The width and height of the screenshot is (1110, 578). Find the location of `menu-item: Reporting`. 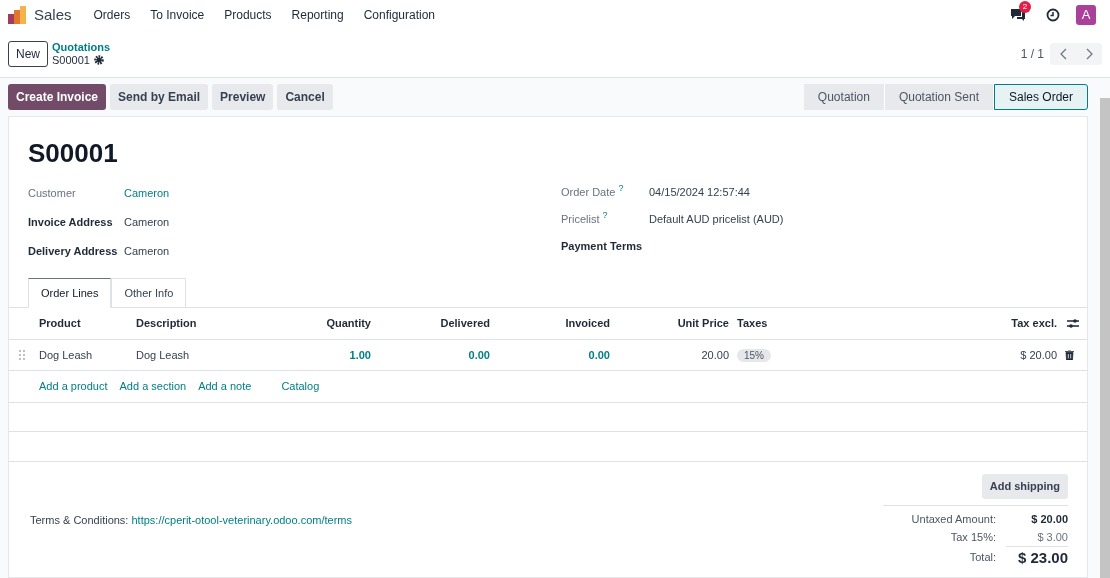

menu-item: Reporting is located at coordinates (317, 15).